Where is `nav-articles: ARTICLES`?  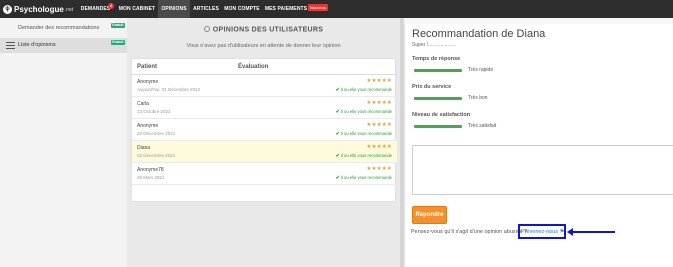 nav-articles: ARTICLES is located at coordinates (206, 9).